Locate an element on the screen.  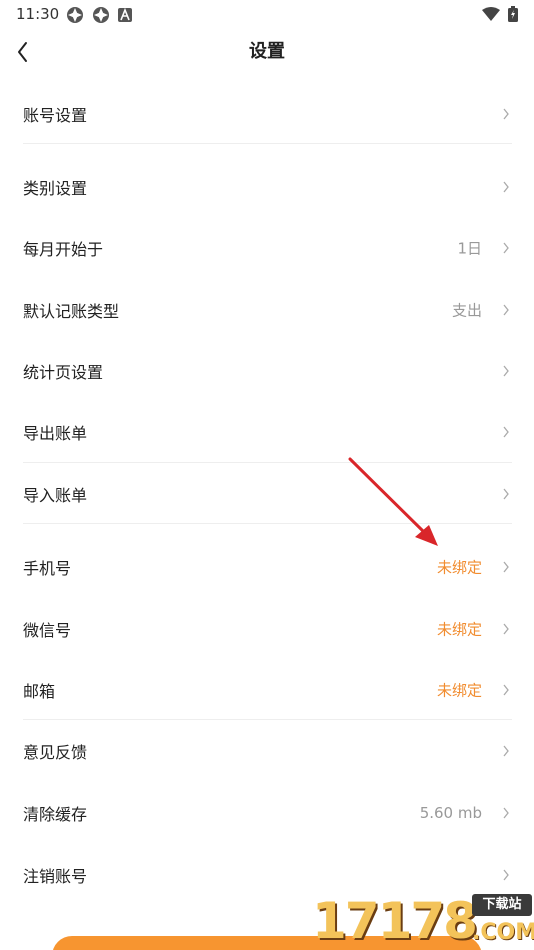
settings-row-feedback: 意见反馈 is located at coordinates (267, 750).